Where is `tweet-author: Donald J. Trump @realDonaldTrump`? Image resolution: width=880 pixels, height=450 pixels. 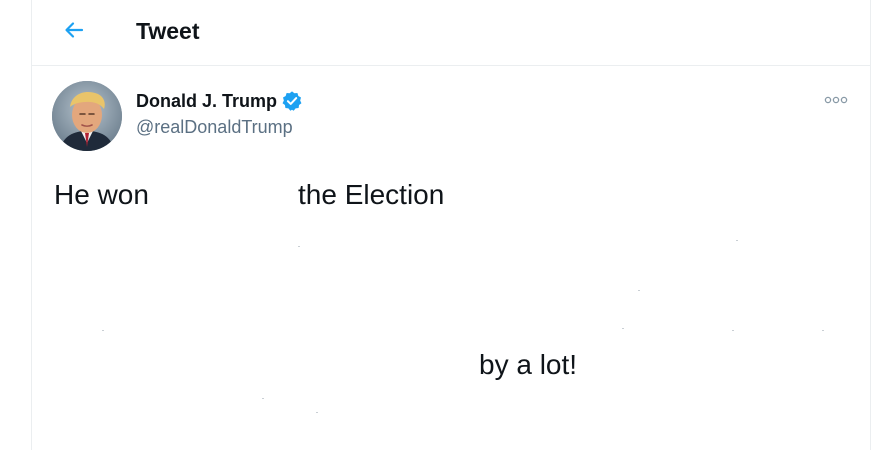 tweet-author: Donald J. Trump @realDonaldTrump is located at coordinates (219, 113).